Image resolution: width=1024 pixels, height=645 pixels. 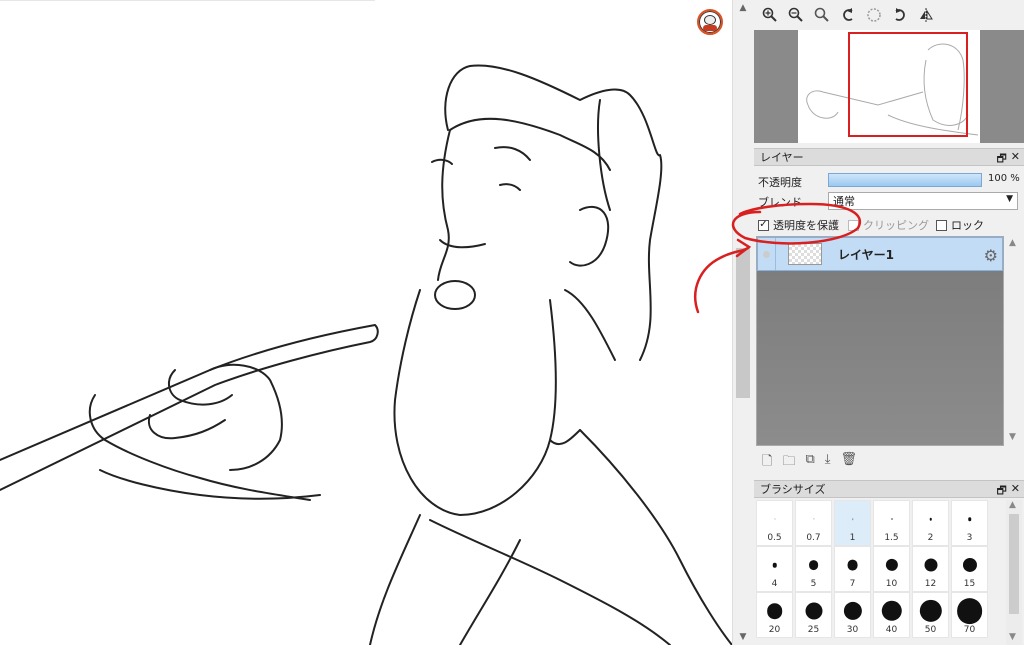 What do you see at coordinates (1012, 637) in the screenshot?
I see `brush-scroll-down-icon: ▼` at bounding box center [1012, 637].